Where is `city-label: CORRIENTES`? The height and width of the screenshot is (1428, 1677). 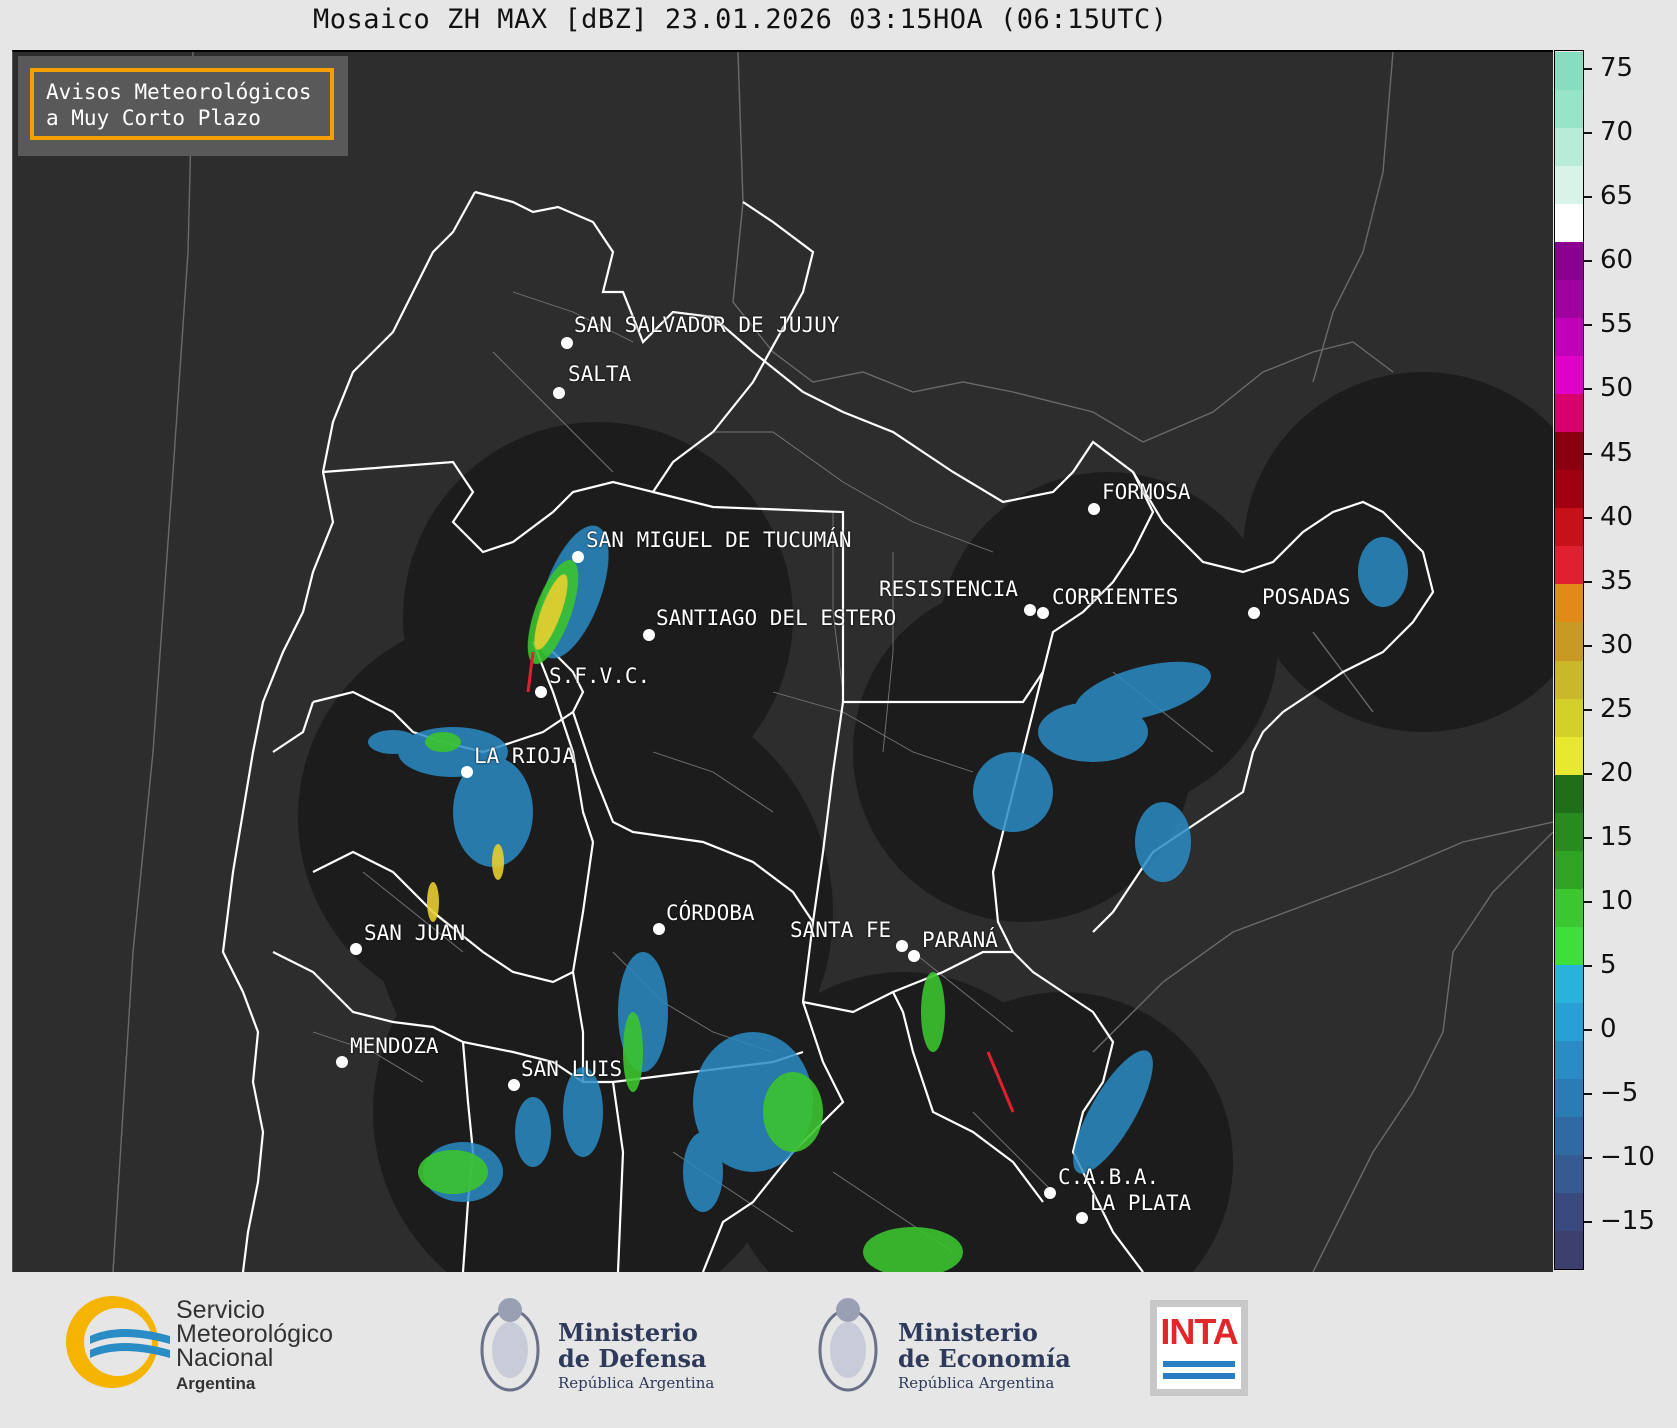 city-label: CORRIENTES is located at coordinates (1115, 597).